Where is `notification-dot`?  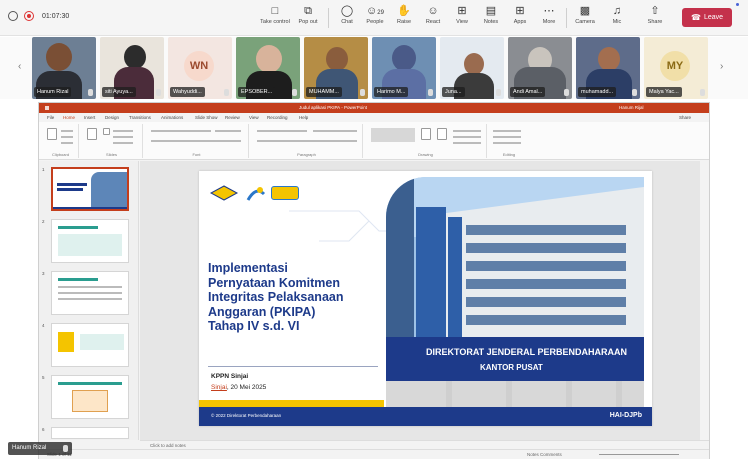 notification-dot is located at coordinates (737, 4).